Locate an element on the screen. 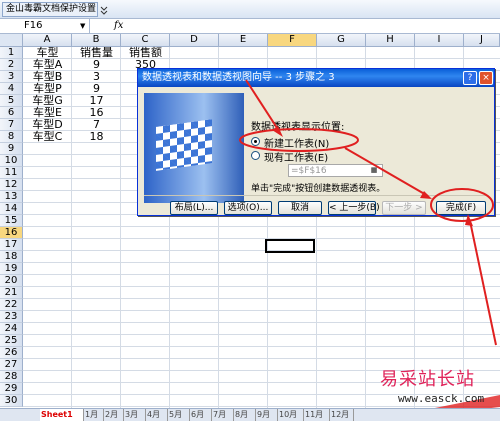 The width and height of the screenshot is (500, 421). row-header: 15 is located at coordinates (11, 221).